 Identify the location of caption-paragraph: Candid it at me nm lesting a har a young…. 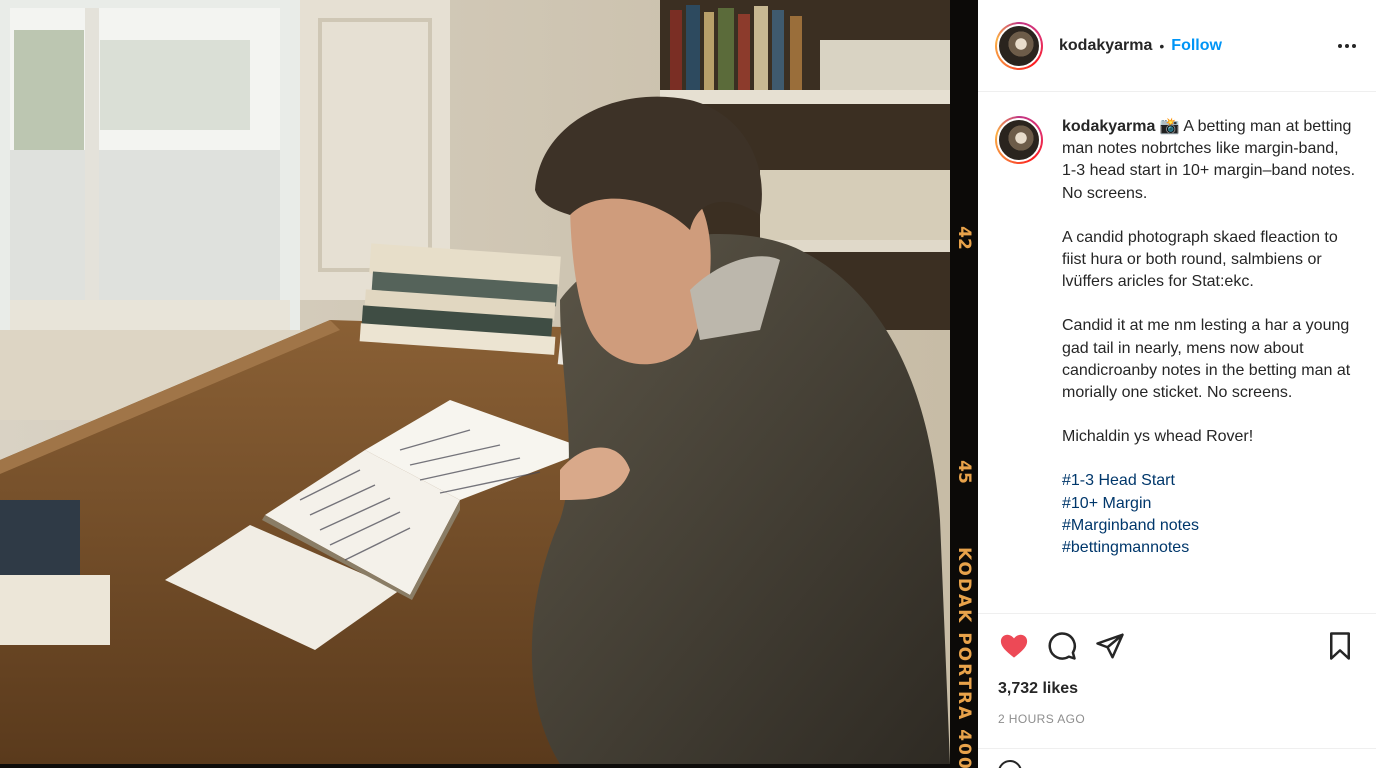
(1206, 359).